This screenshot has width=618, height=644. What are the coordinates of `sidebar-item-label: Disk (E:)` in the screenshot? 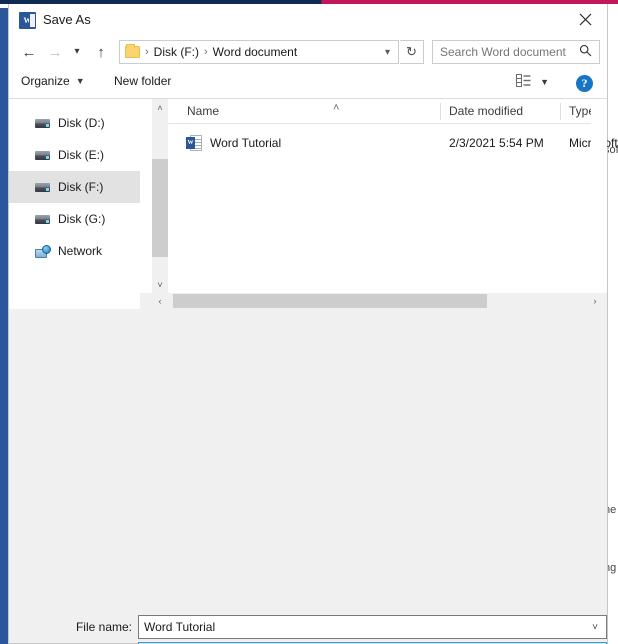 It's located at (81, 155).